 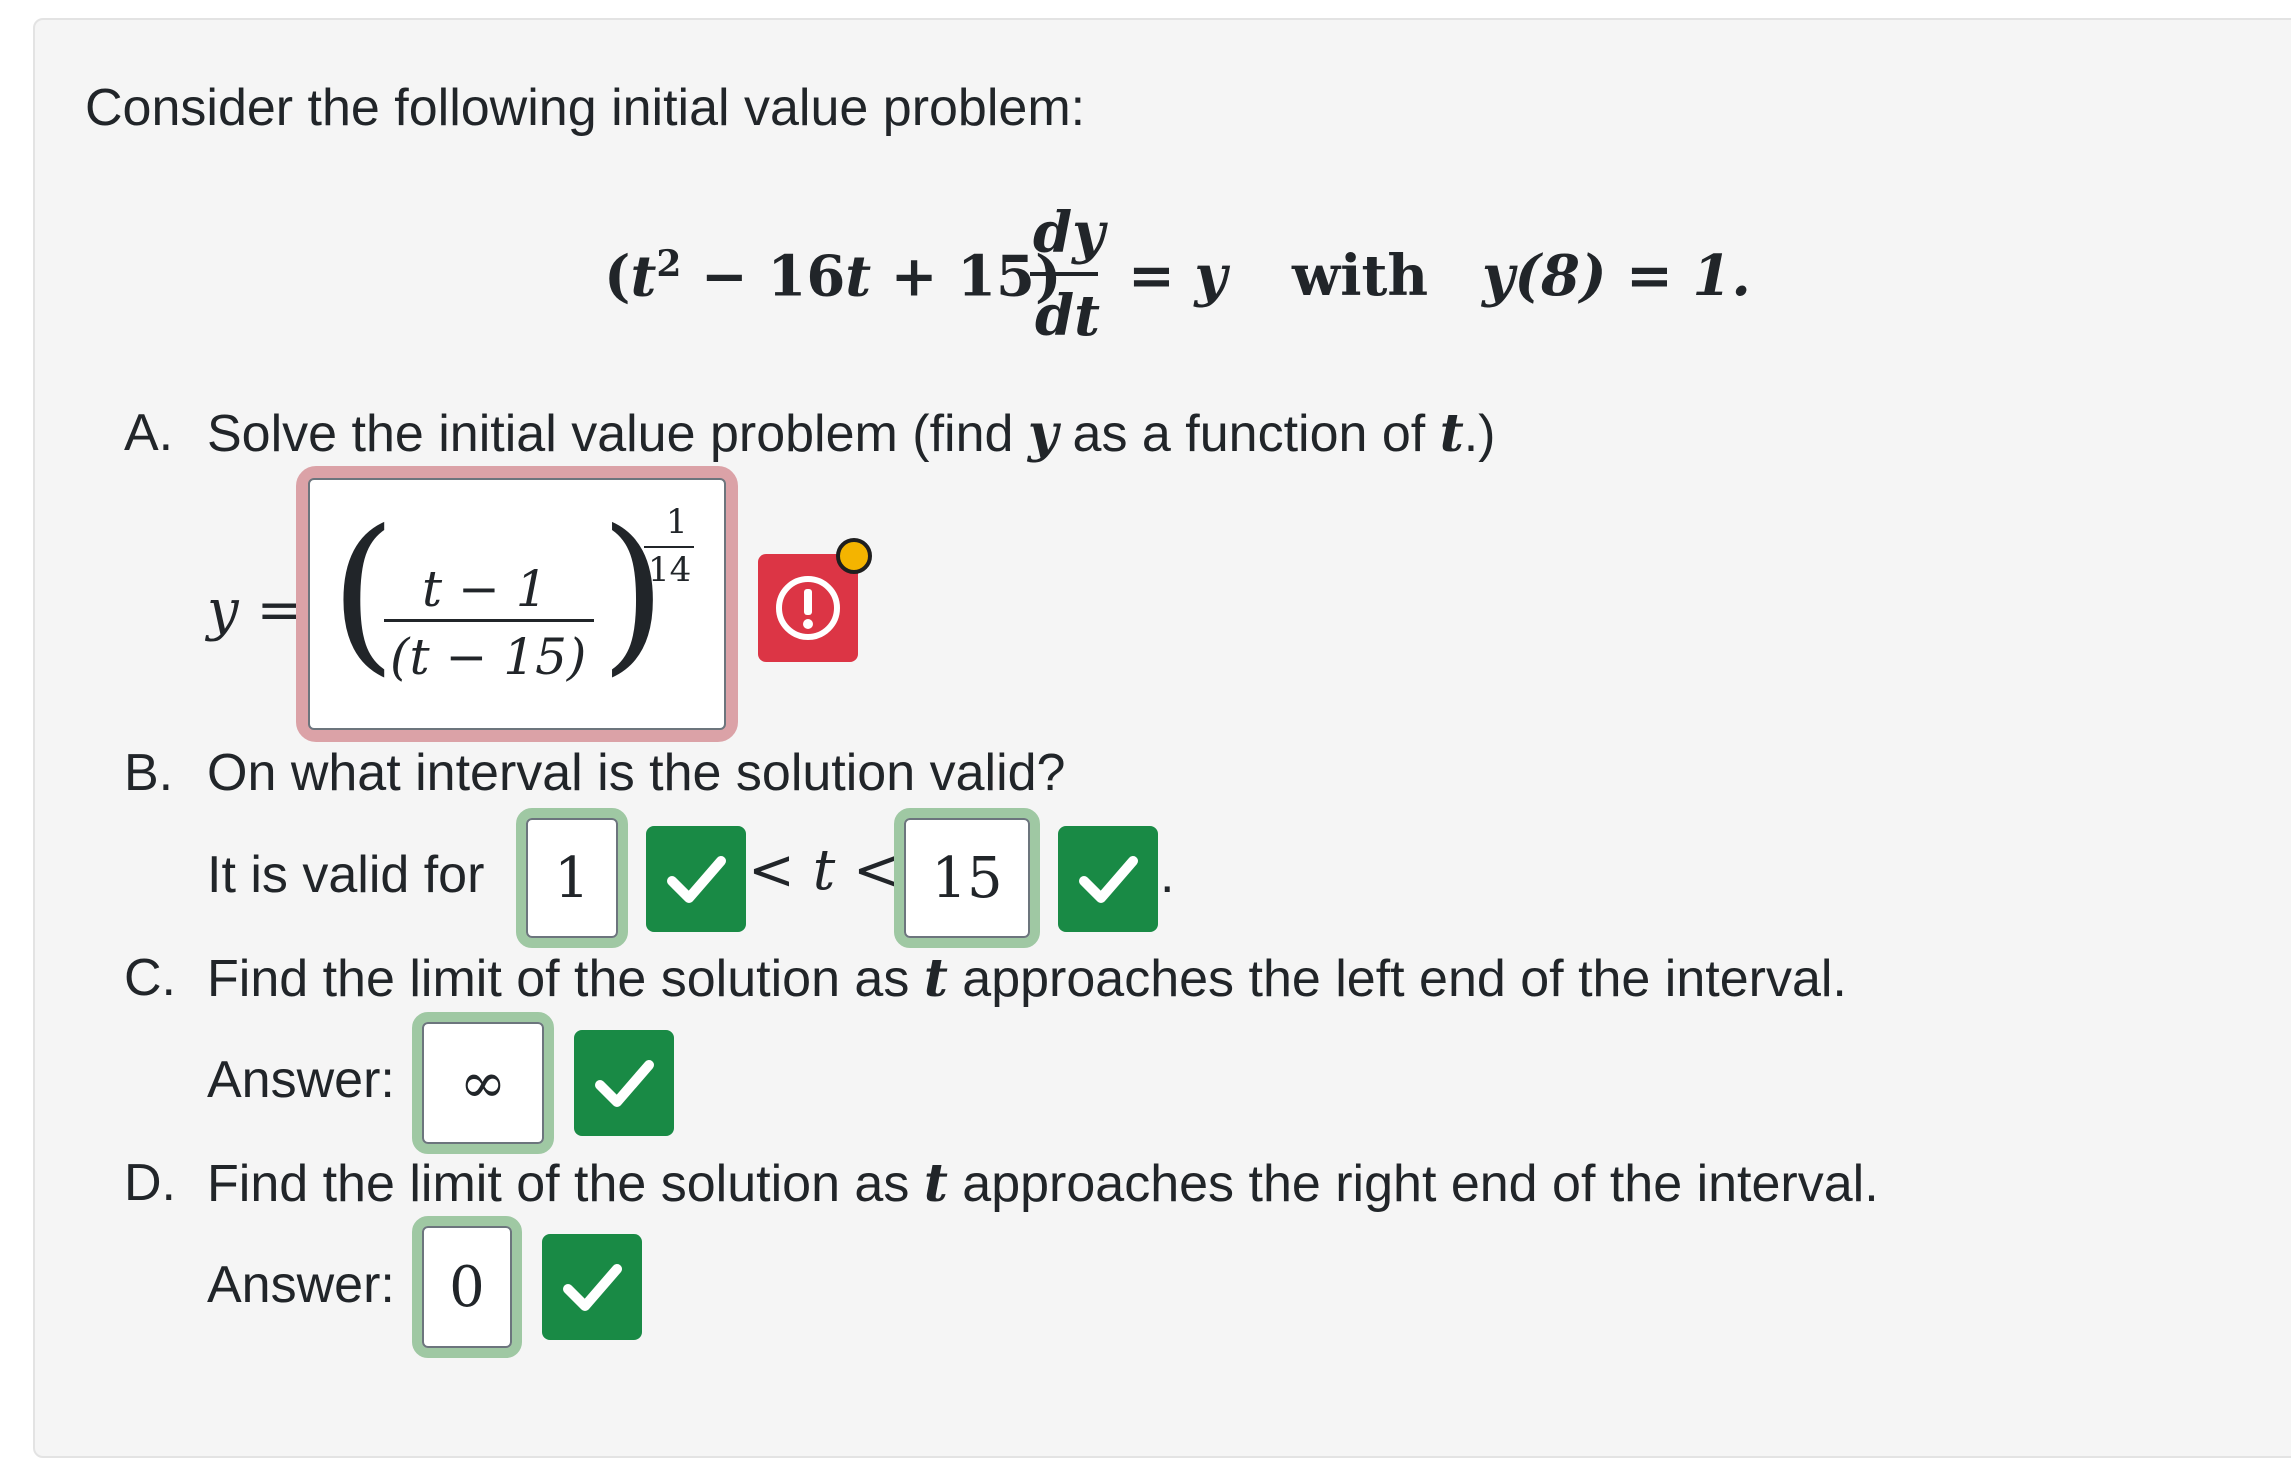 I want to click on part-b-prefix: It is valid for, so click(x=346, y=875).